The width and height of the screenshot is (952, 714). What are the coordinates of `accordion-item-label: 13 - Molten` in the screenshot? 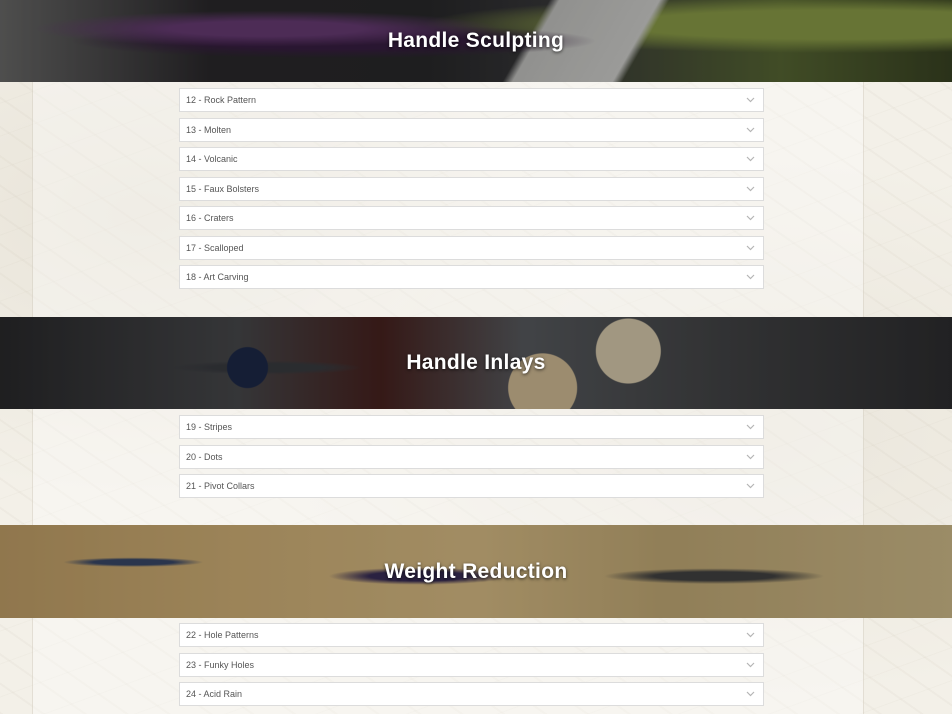 It's located at (209, 129).